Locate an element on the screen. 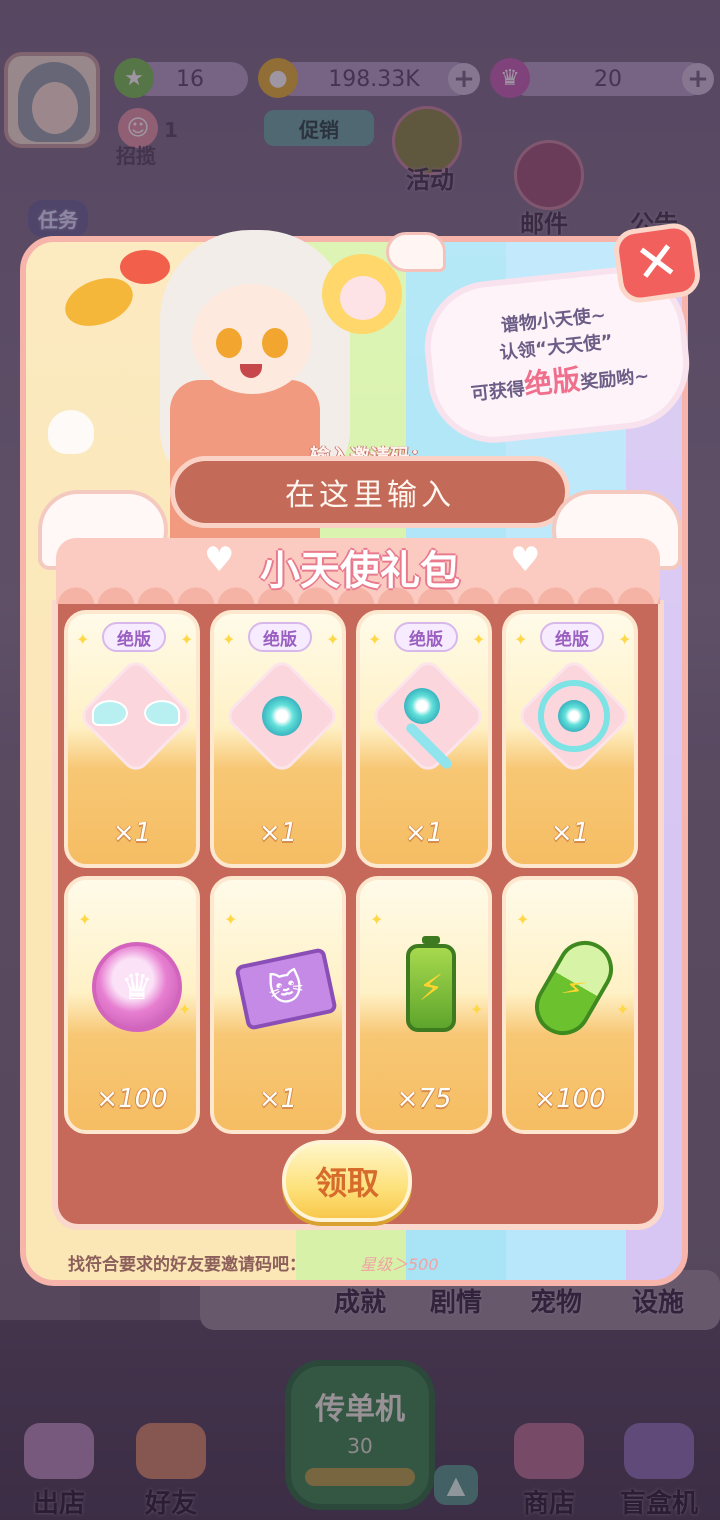 The image size is (720, 1520). girl-face is located at coordinates (252, 339).